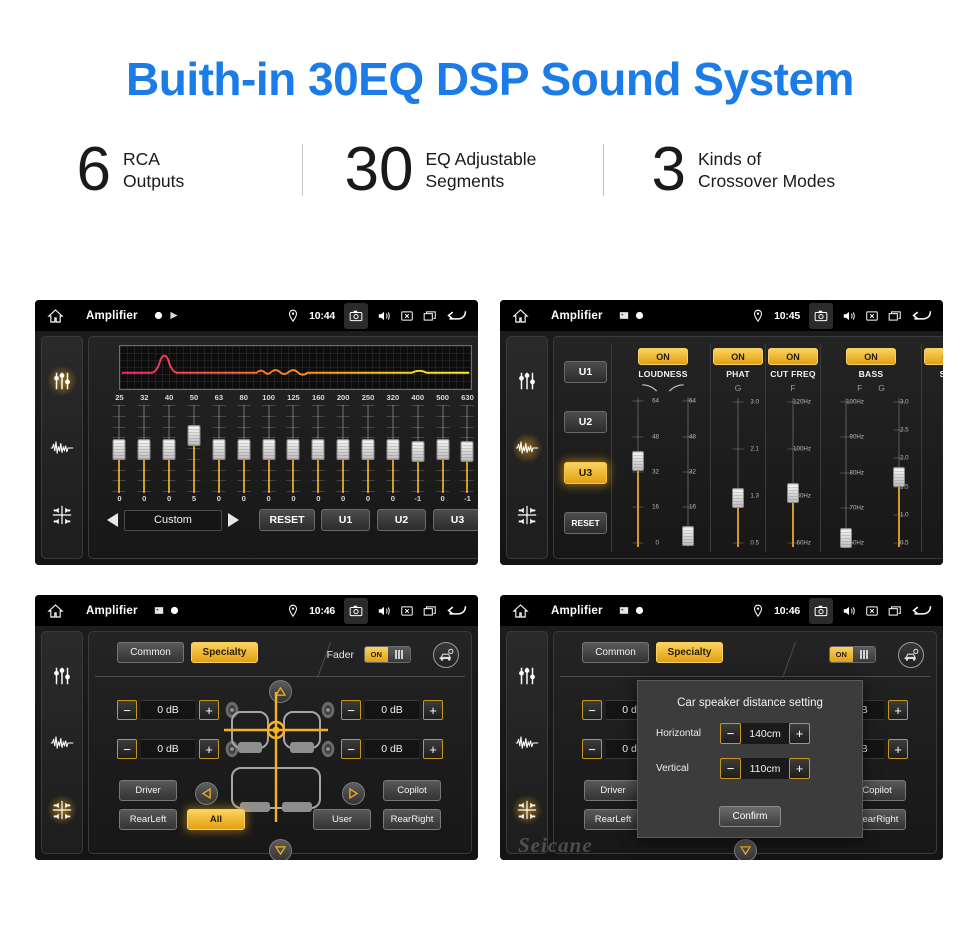 The width and height of the screenshot is (980, 930). What do you see at coordinates (233, 520) in the screenshot?
I see `triangle-right-icon` at bounding box center [233, 520].